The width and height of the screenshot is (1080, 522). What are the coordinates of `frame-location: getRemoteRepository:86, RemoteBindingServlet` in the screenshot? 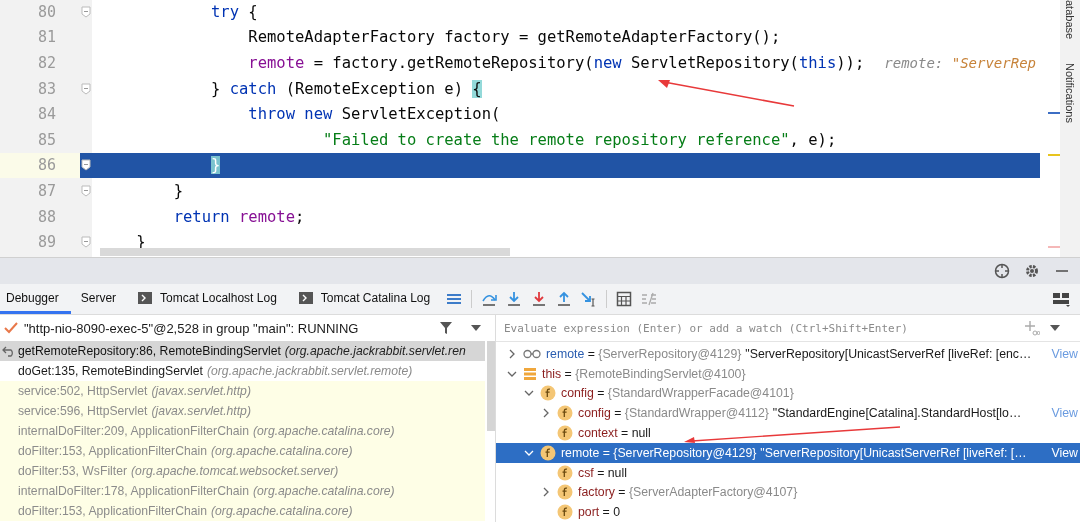 It's located at (149, 351).